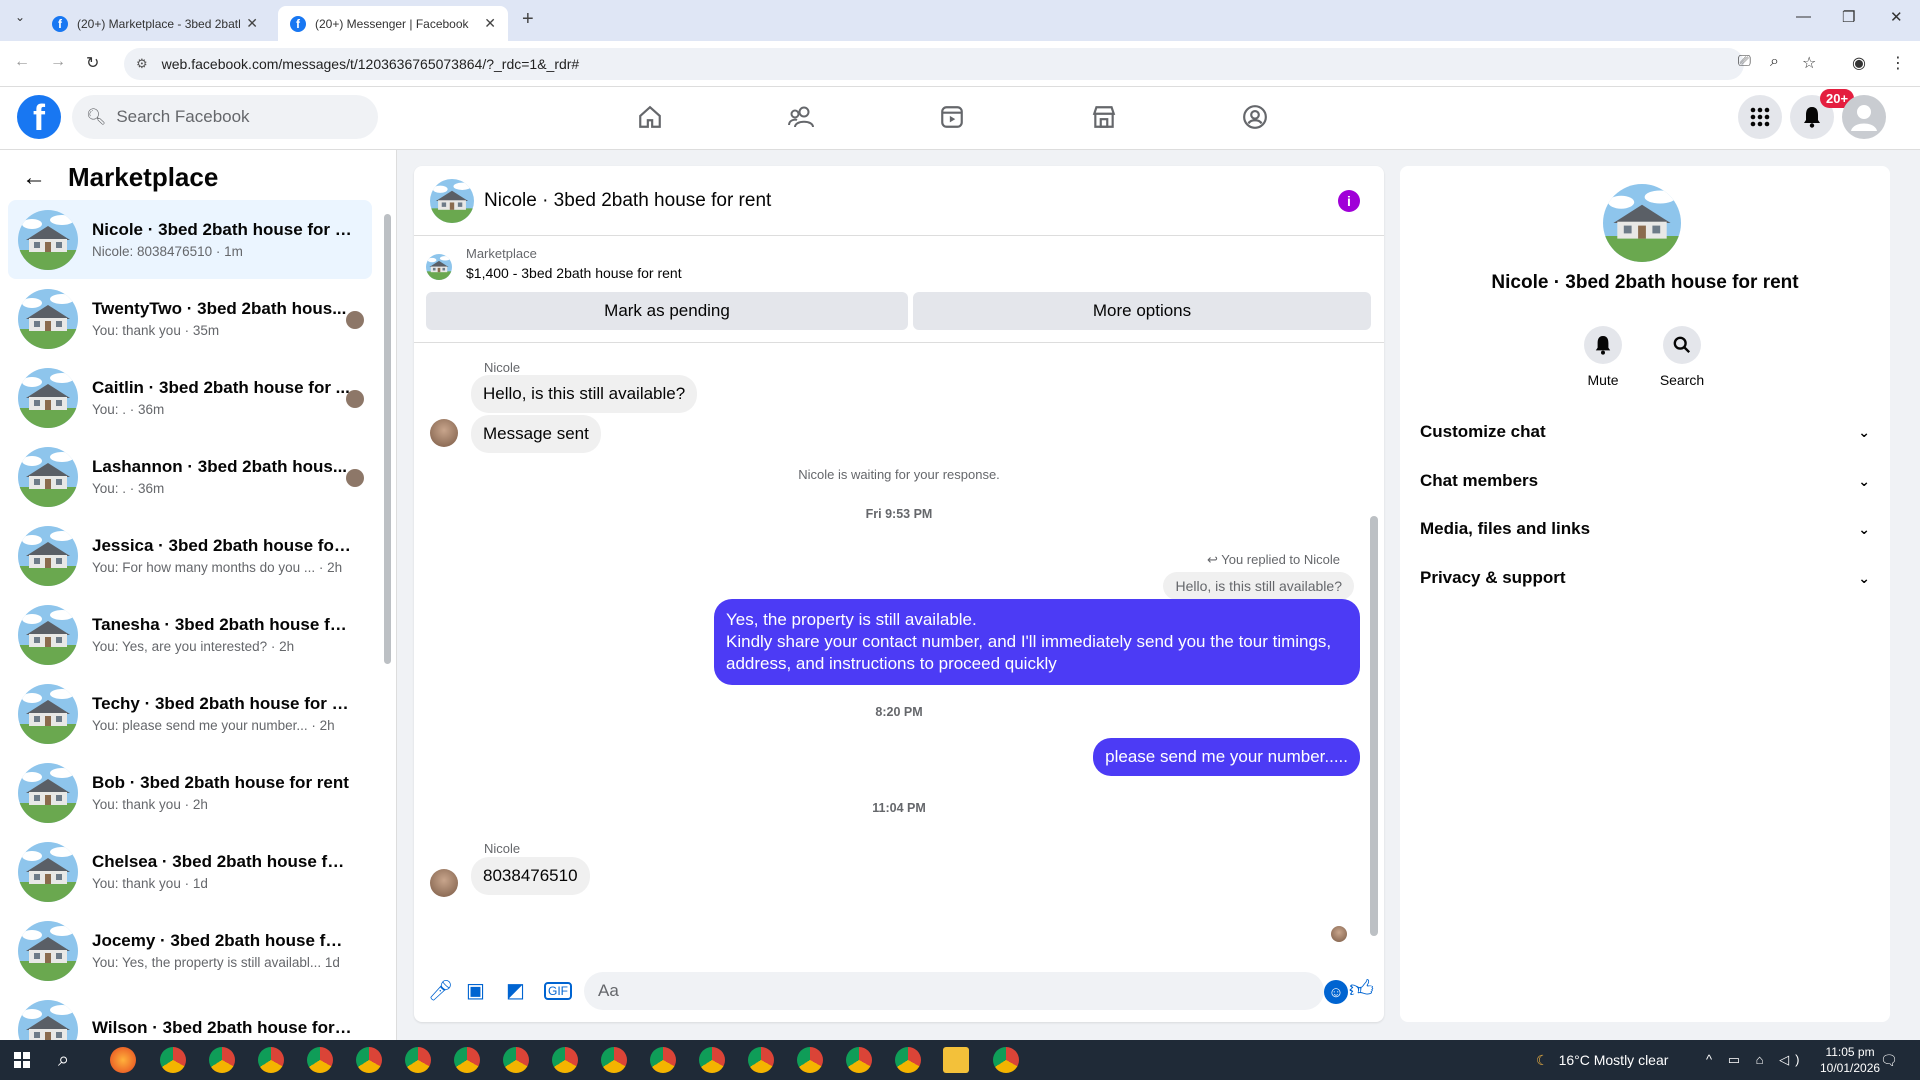 The height and width of the screenshot is (1080, 1920). I want to click on chat-title: Nicole · 3bed 2bath house for rent, so click(627, 201).